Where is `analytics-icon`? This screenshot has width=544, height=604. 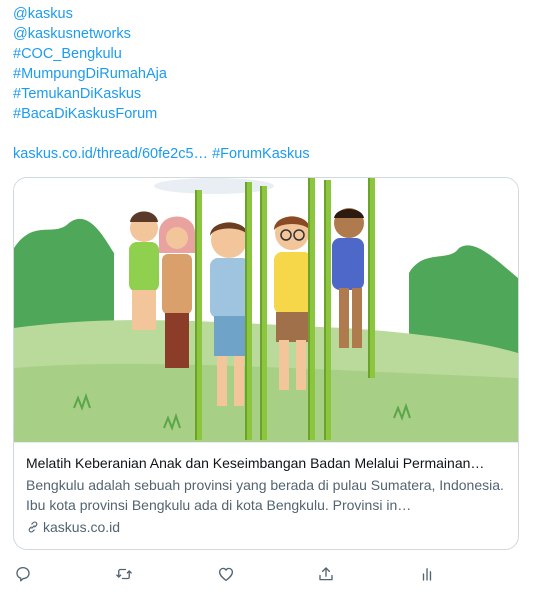
analytics-icon is located at coordinates (428, 574).